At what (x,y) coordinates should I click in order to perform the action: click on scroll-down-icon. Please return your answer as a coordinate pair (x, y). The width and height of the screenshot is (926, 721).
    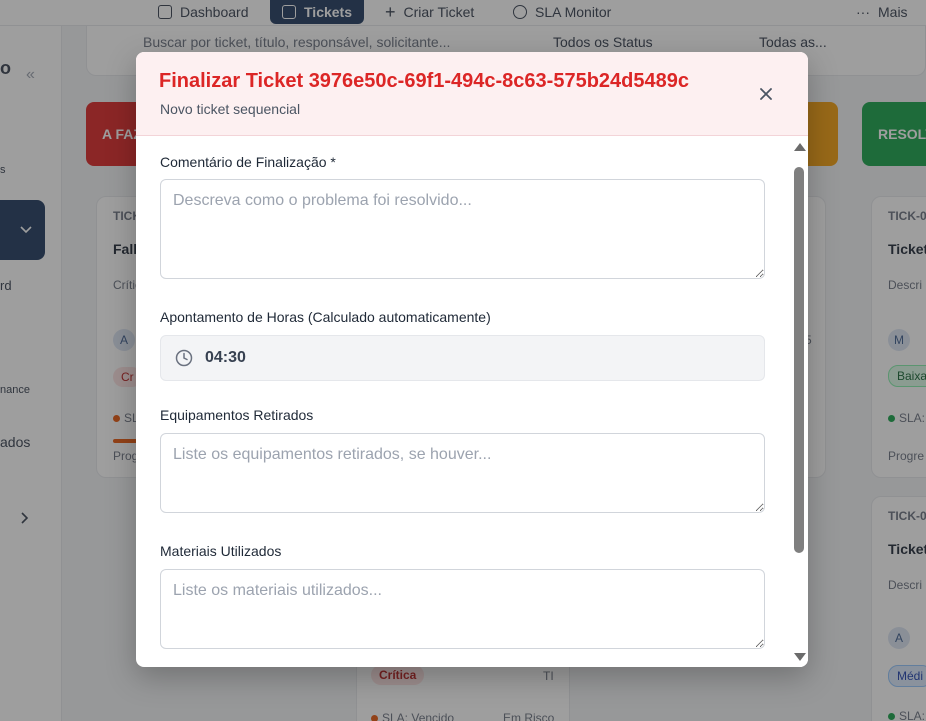
    Looking at the image, I should click on (800, 657).